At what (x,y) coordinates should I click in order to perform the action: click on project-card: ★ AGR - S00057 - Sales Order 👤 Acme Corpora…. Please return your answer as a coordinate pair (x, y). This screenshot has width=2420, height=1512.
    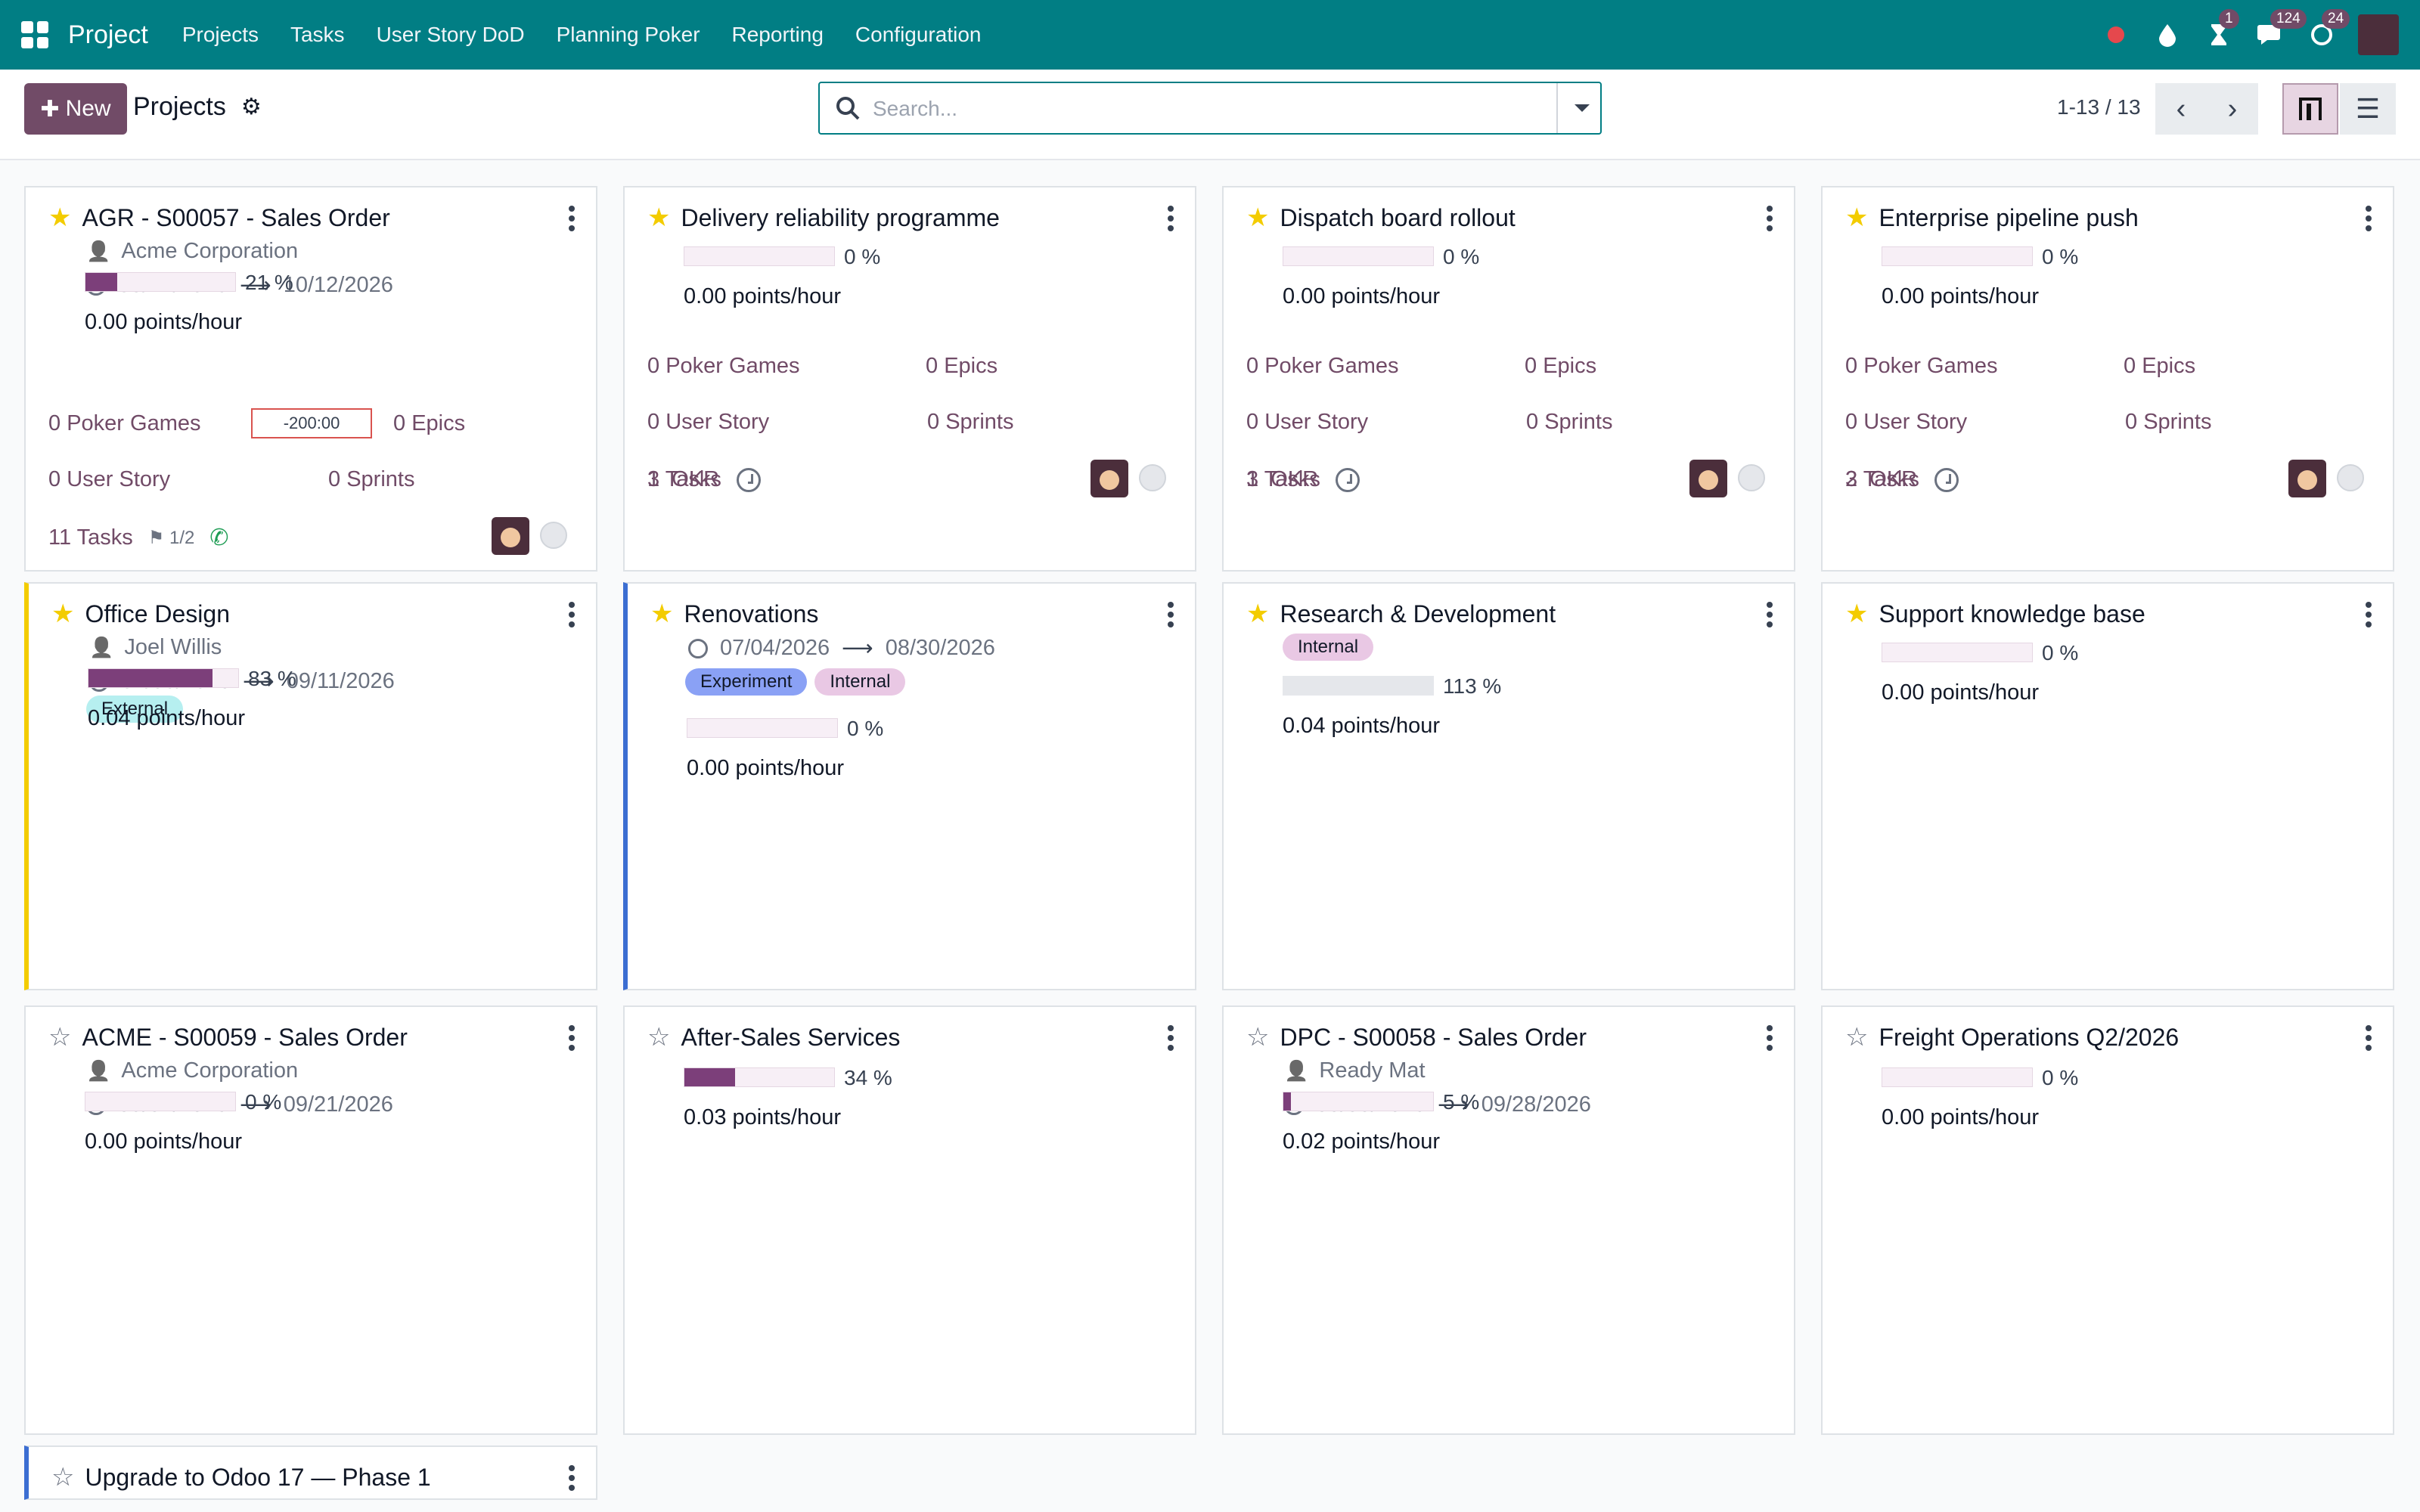
    Looking at the image, I should click on (310, 379).